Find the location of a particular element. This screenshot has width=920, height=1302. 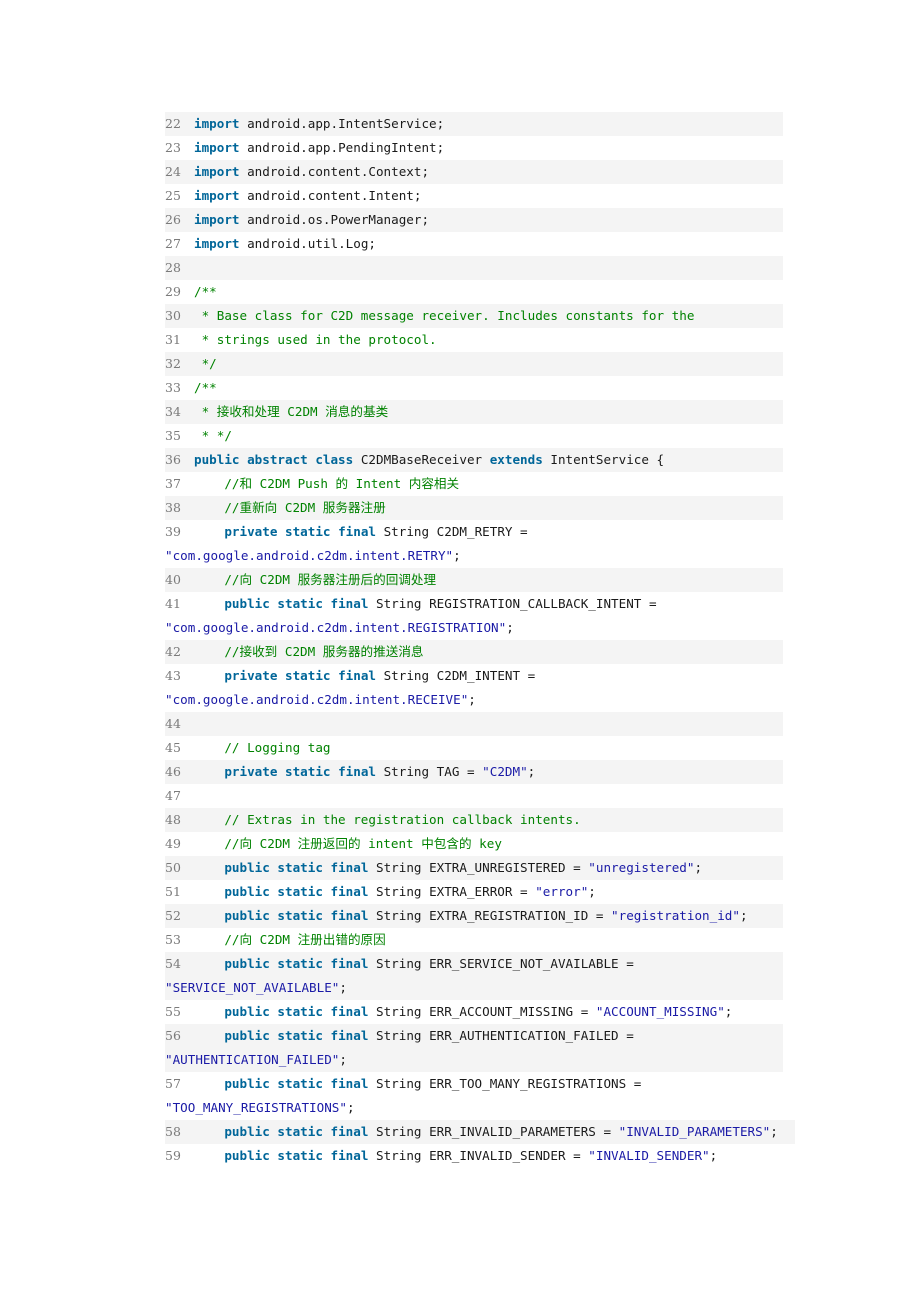

code-line-content: 37 //和 C2DM Push 的 Intent 内容相关 is located at coordinates (474, 484).